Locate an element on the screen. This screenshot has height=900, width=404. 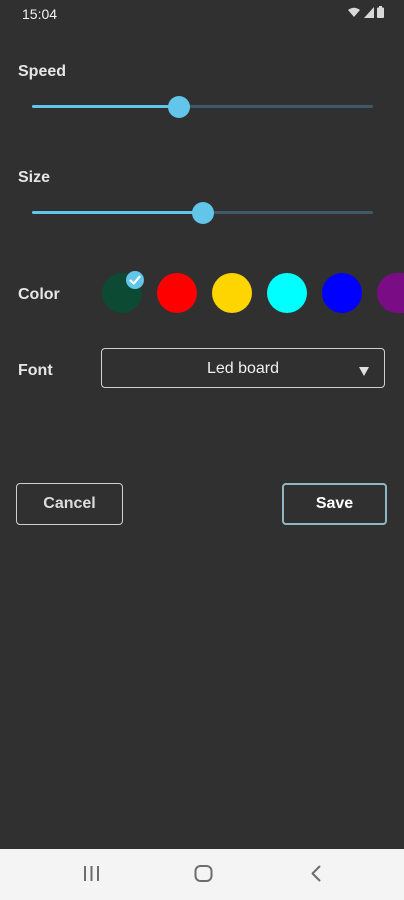
speed-slider-thumb is located at coordinates (178, 107).